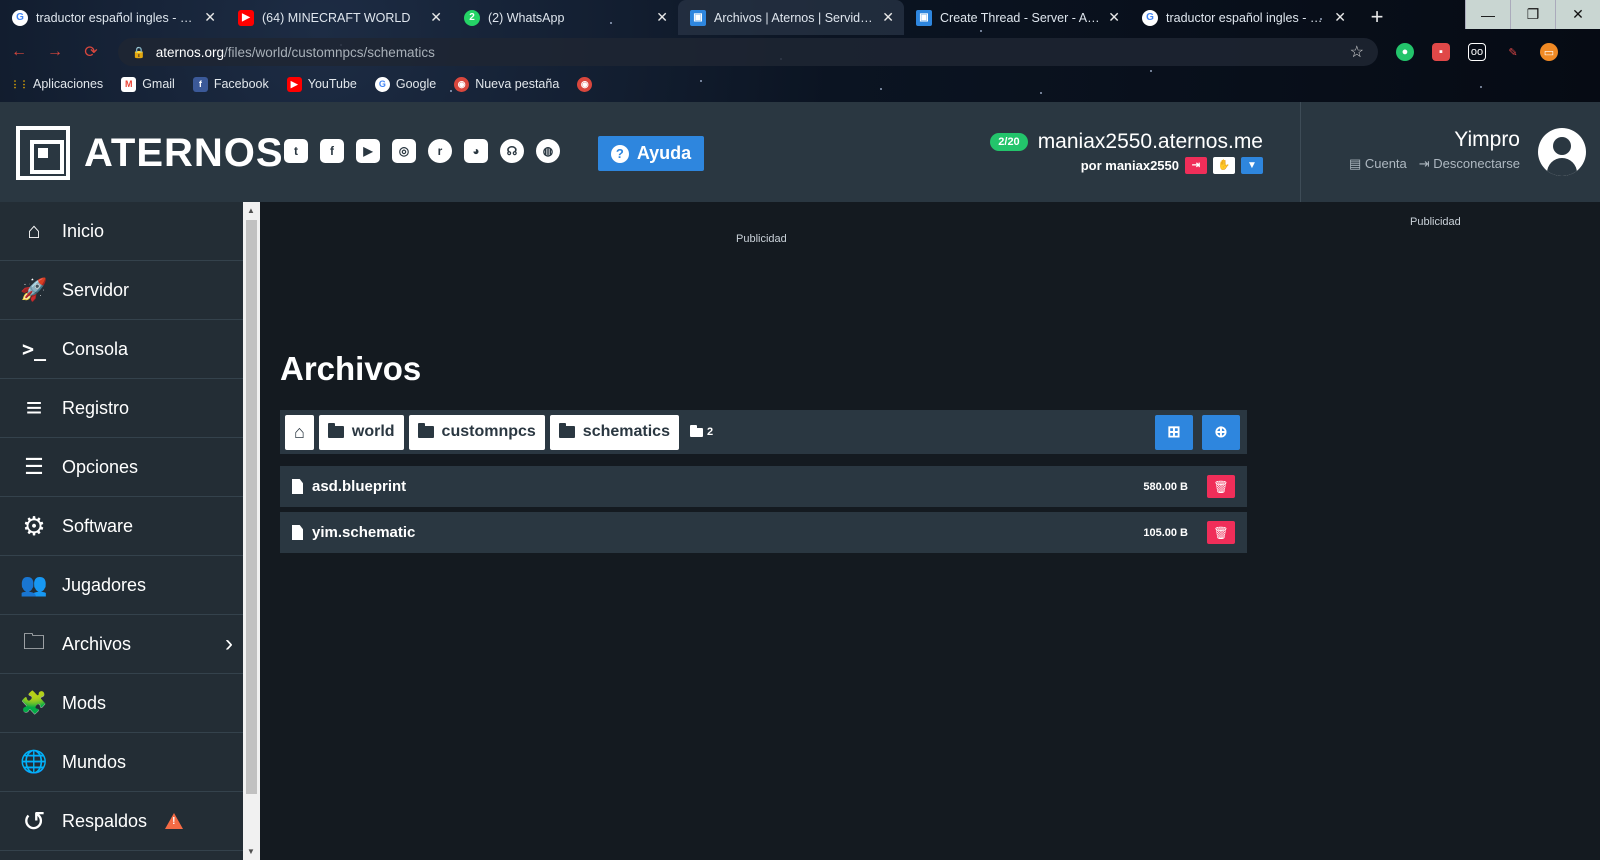 Image resolution: width=1600 pixels, height=860 pixels. What do you see at coordinates (129, 84) in the screenshot?
I see `gmail-icon: M` at bounding box center [129, 84].